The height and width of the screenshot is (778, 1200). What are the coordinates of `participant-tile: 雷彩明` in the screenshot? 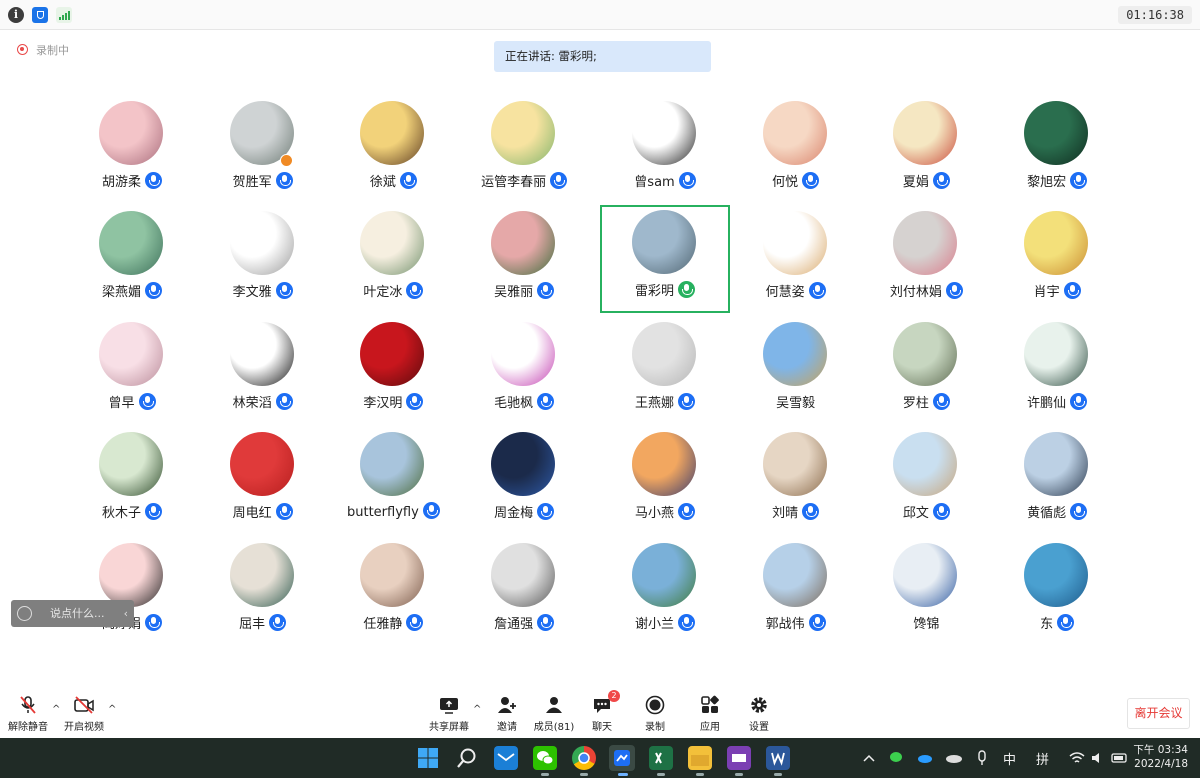 It's located at (665, 259).